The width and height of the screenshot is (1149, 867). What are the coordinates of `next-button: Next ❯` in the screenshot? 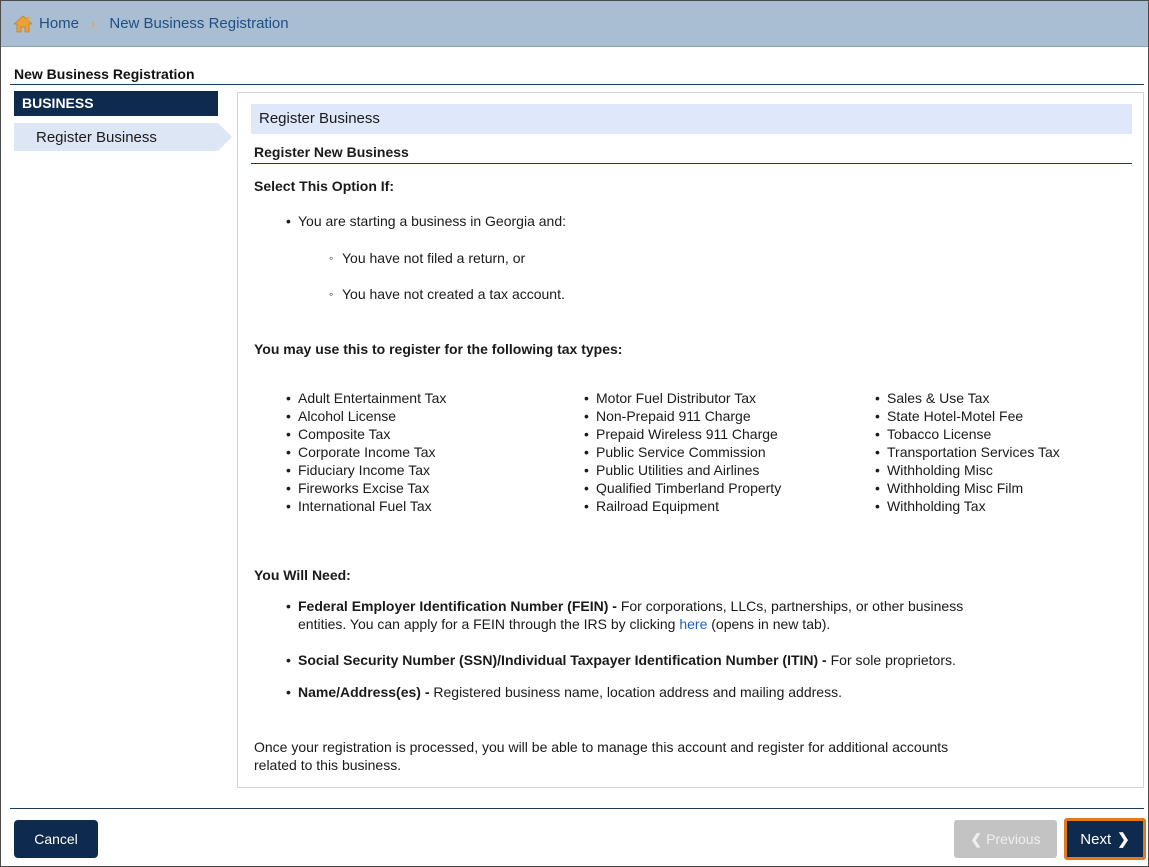 It's located at (1105, 839).